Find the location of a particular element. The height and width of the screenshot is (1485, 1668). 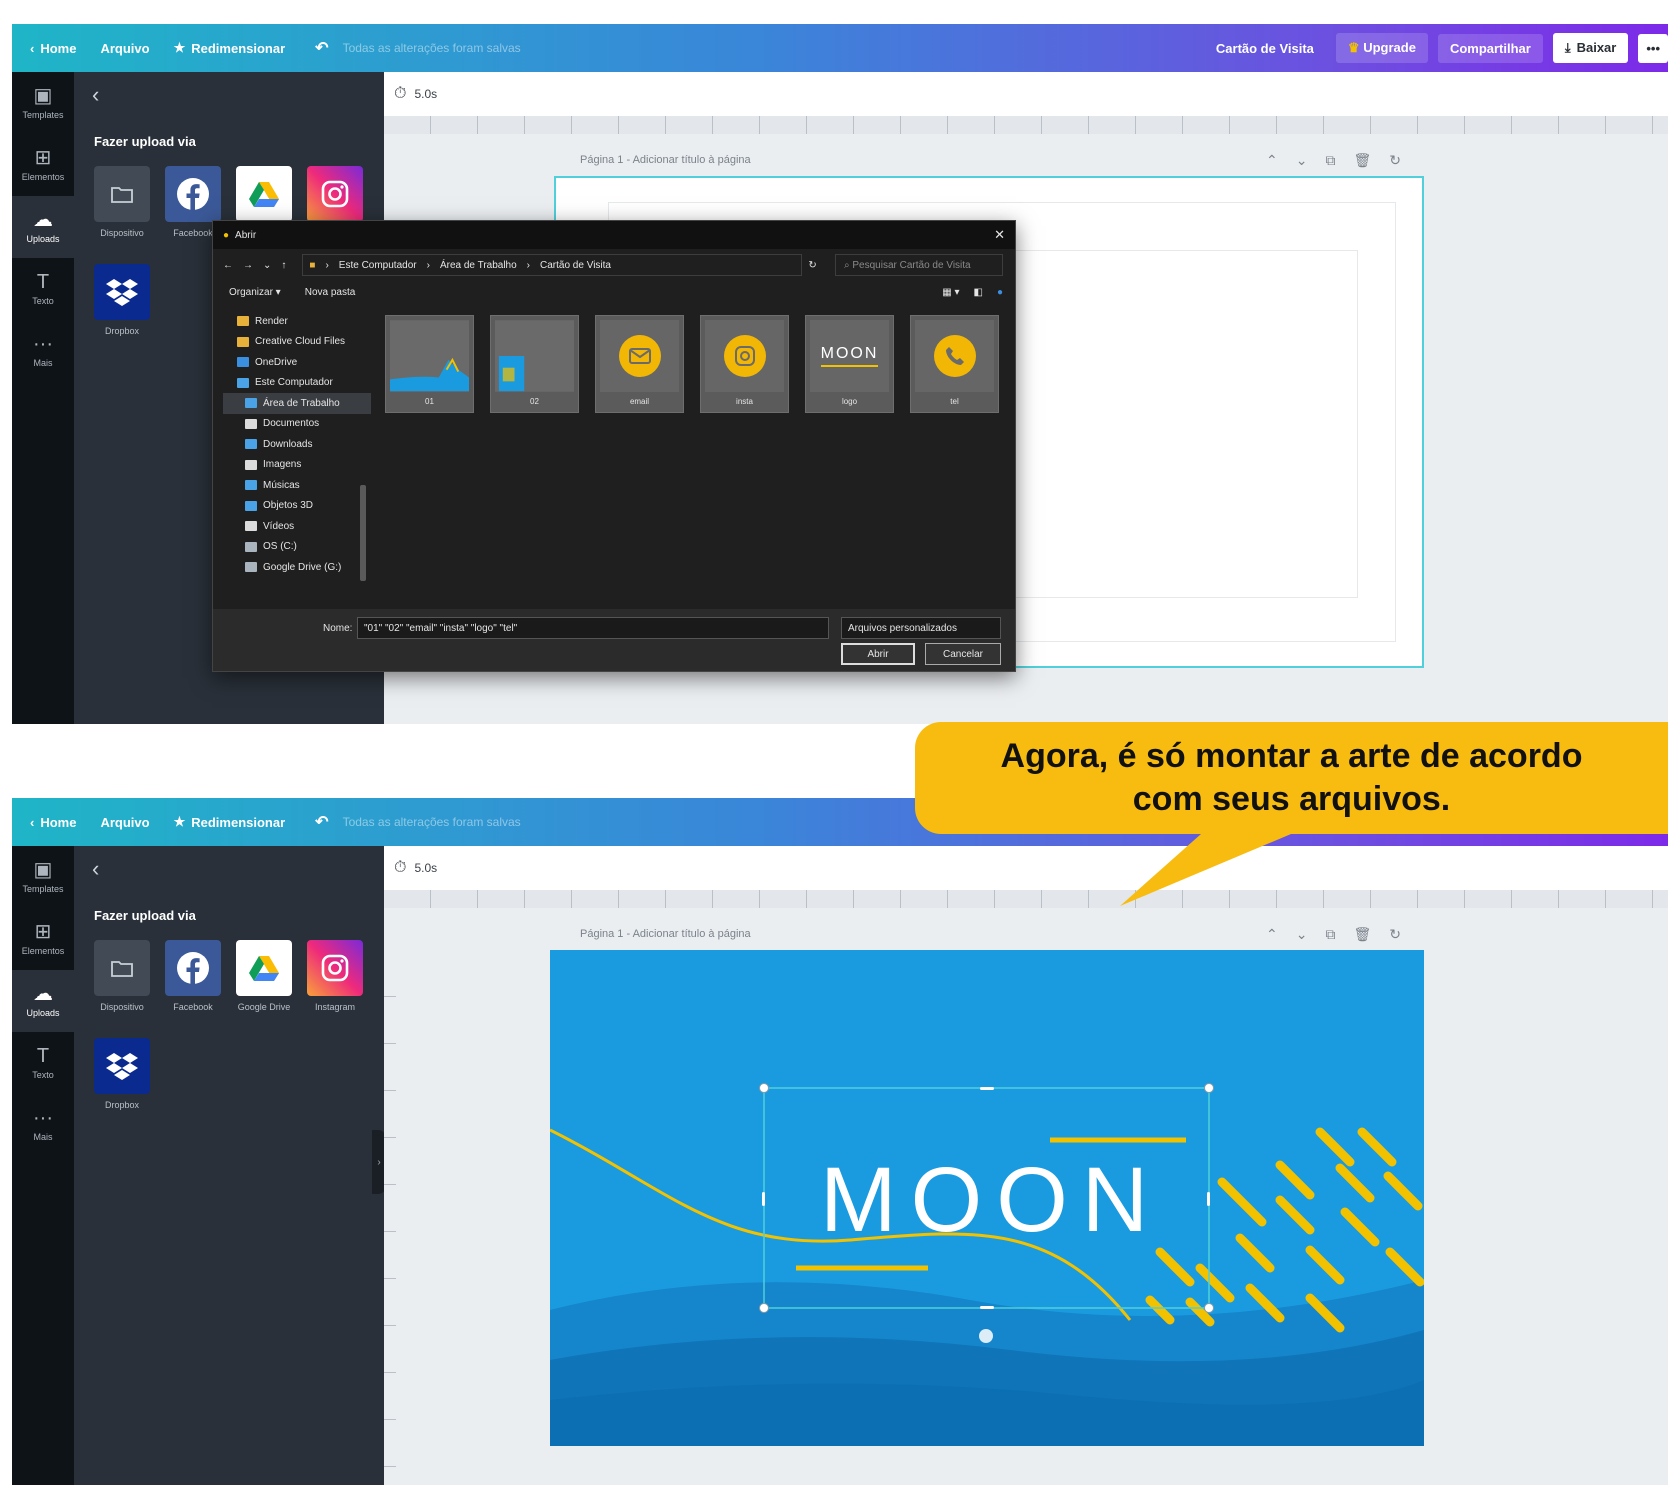

share-button: Compartilhar is located at coordinates (1490, 48).